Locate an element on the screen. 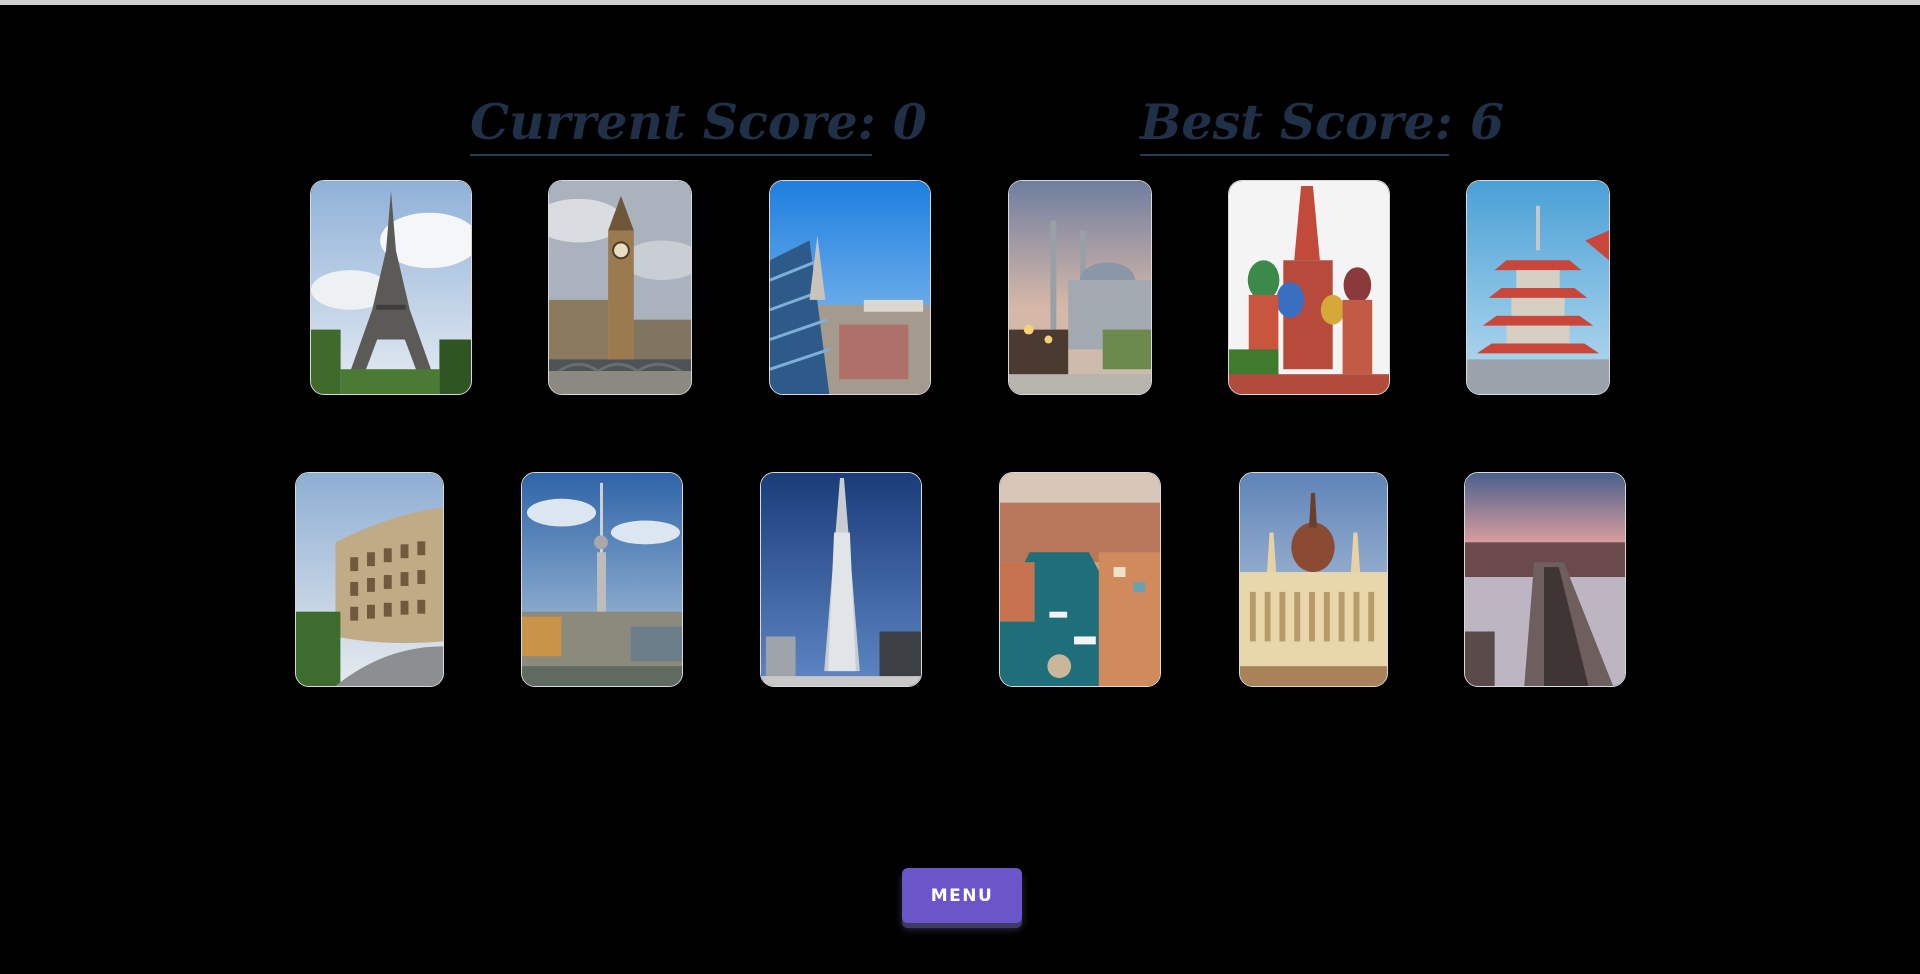 The width and height of the screenshot is (1920, 974). burj-khalifa-card is located at coordinates (841, 579).